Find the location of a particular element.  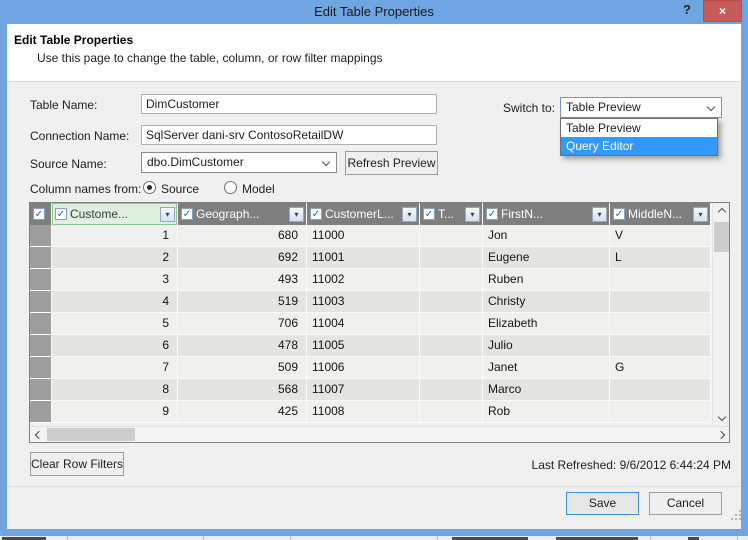

dropdown-option-table-preview: Table Preview is located at coordinates (639, 128).